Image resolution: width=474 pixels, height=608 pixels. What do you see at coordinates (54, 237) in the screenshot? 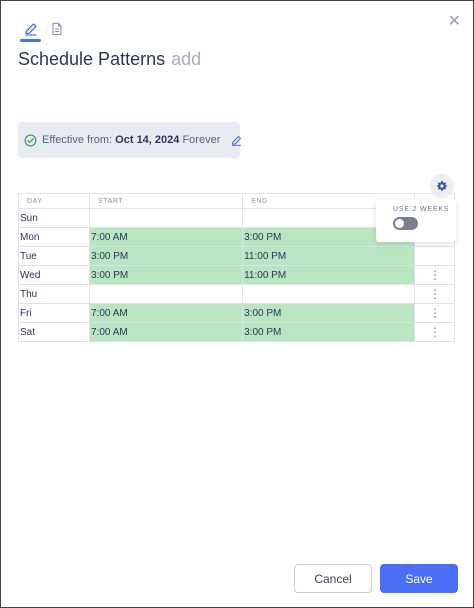
I see `day-cell: Mon` at bounding box center [54, 237].